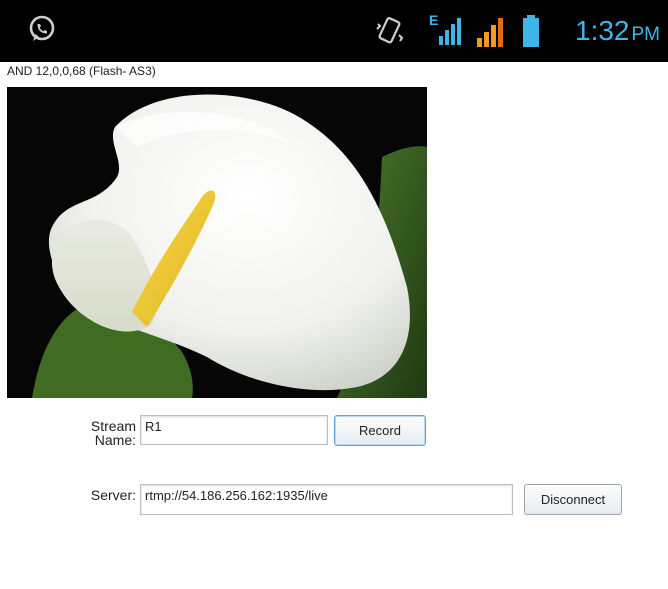 The image size is (668, 589). Describe the element at coordinates (326, 499) in the screenshot. I see `server-url-input: rtmp://54.186.256.162:1935/live` at that location.